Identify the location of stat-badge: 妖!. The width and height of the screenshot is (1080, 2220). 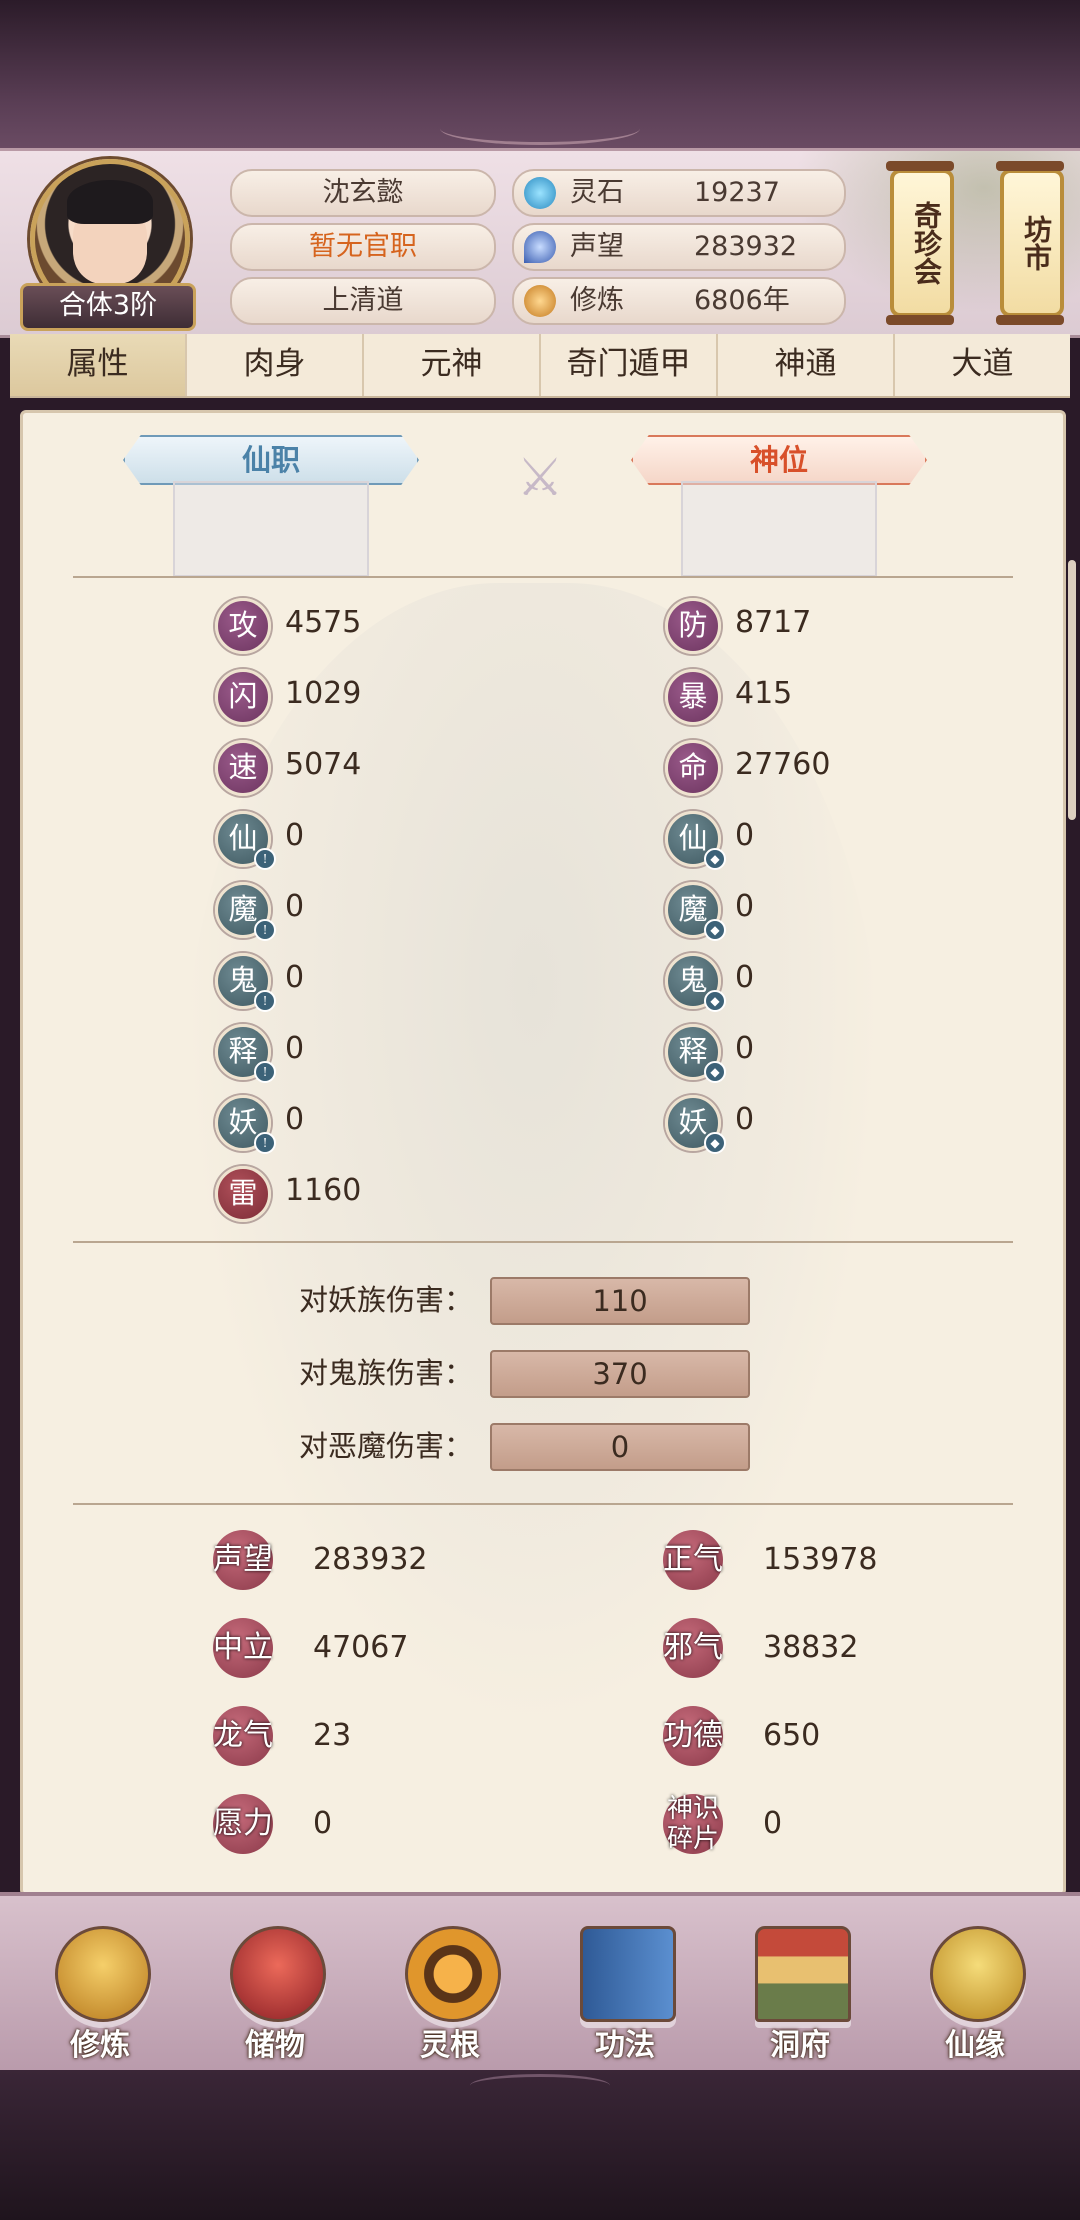
(245, 1124).